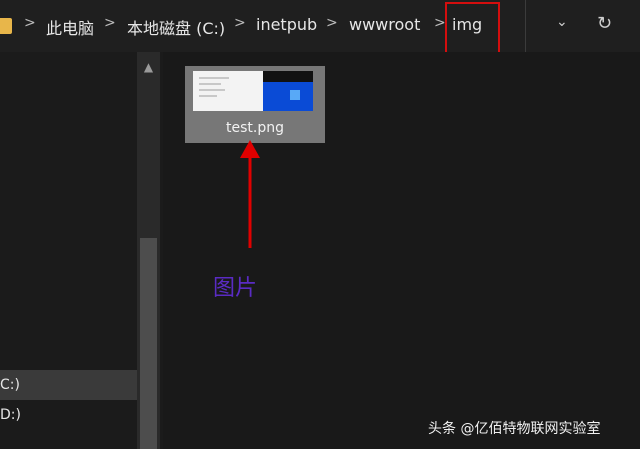 This screenshot has width=640, height=449. I want to click on chevron-down-icon: ⌄, so click(562, 22).